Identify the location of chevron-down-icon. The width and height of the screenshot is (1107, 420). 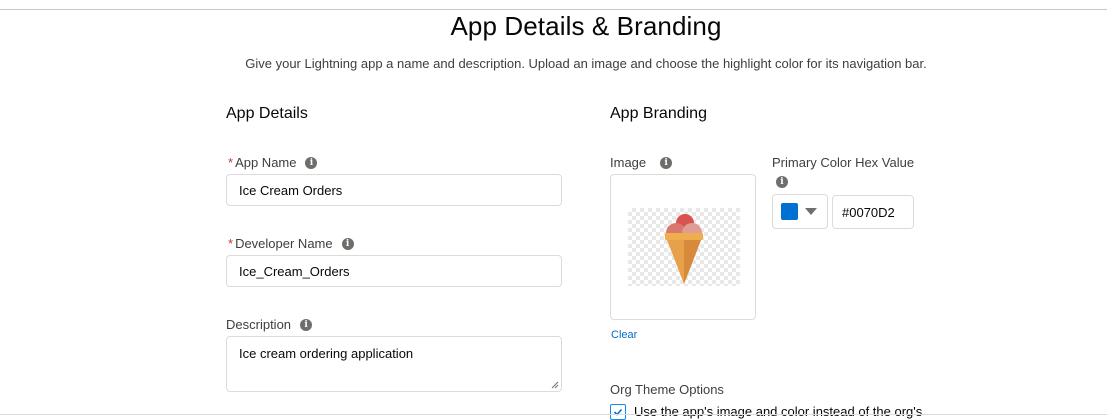
(811, 211).